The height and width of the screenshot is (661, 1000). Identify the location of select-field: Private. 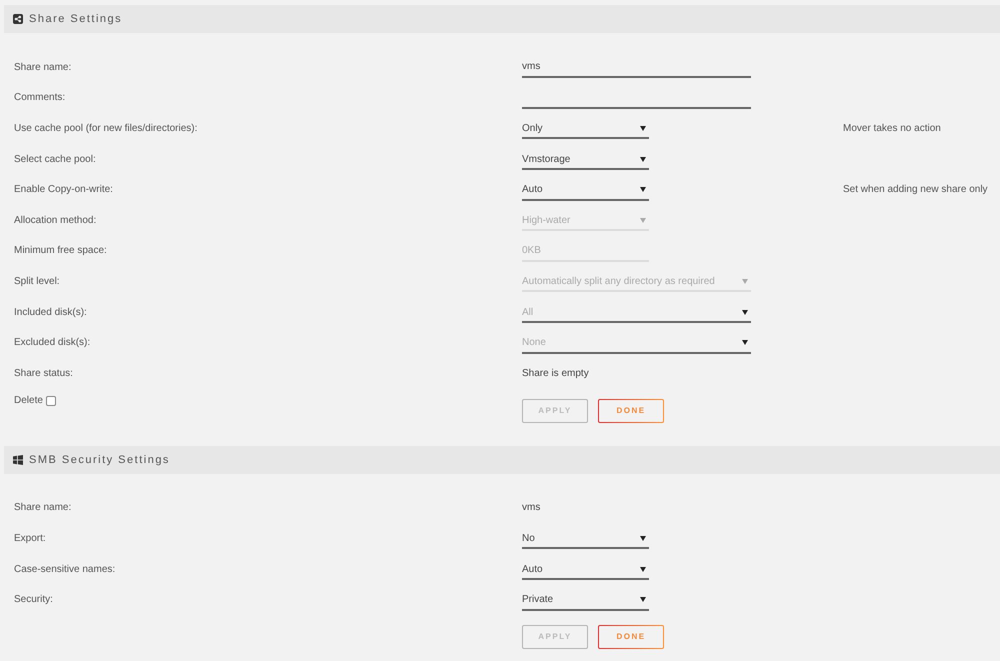
(585, 599).